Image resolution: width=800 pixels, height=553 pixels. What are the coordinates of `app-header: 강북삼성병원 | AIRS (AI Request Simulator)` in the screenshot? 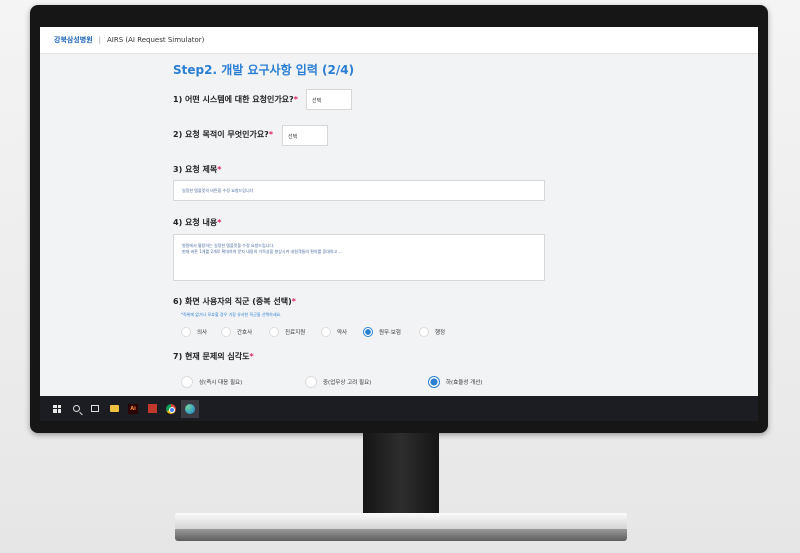 It's located at (399, 40).